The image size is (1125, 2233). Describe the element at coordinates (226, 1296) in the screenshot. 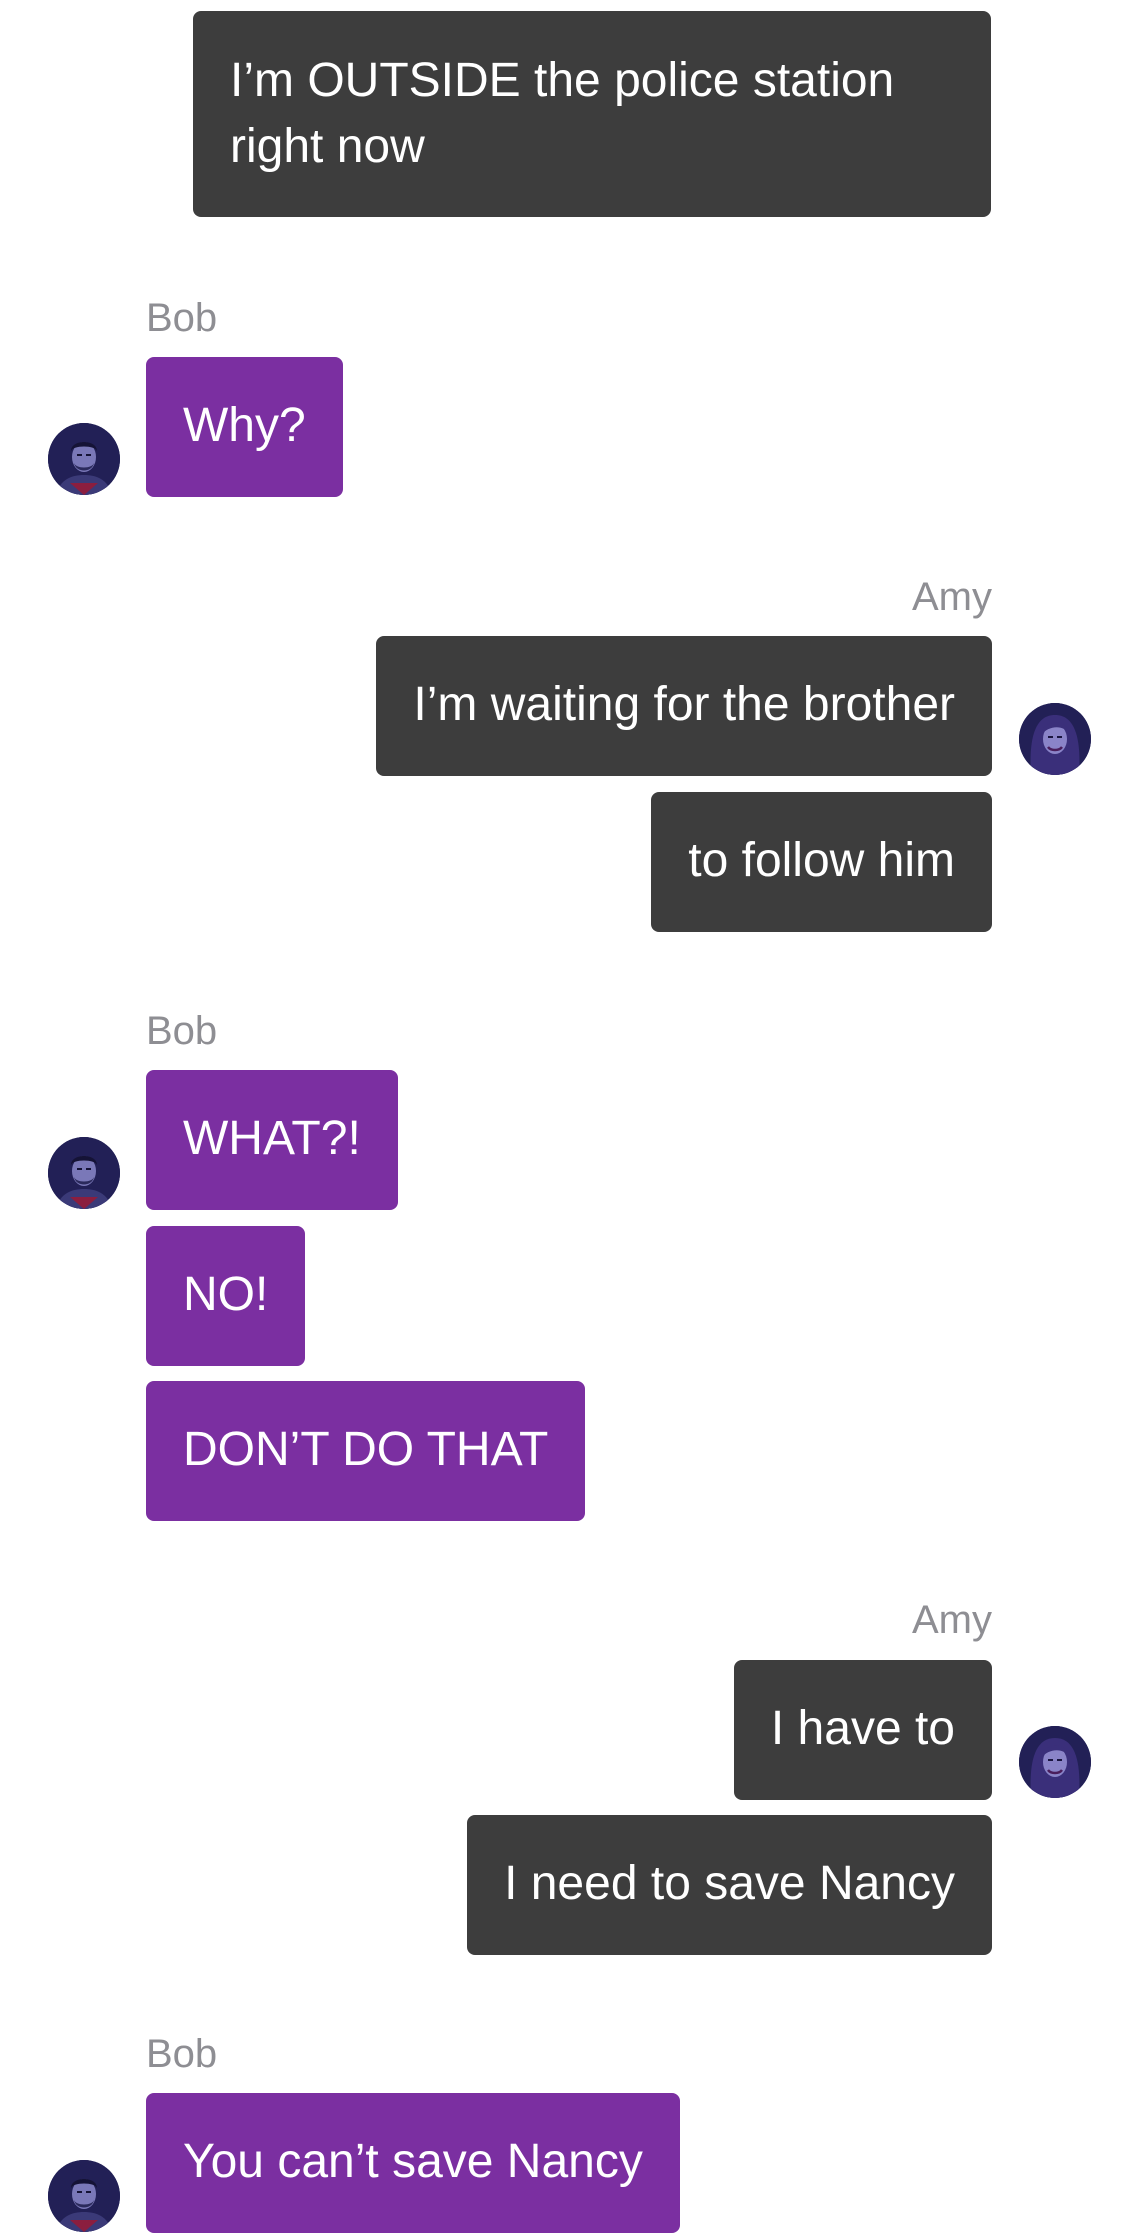

I see `message-bubble-received: NO!` at that location.